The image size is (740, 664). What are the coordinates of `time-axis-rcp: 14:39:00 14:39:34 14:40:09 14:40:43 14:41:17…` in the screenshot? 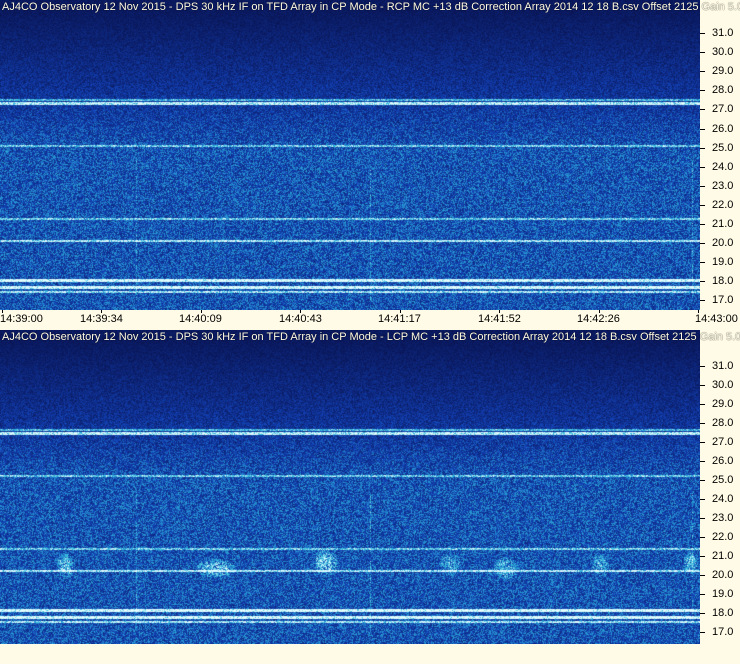 It's located at (370, 320).